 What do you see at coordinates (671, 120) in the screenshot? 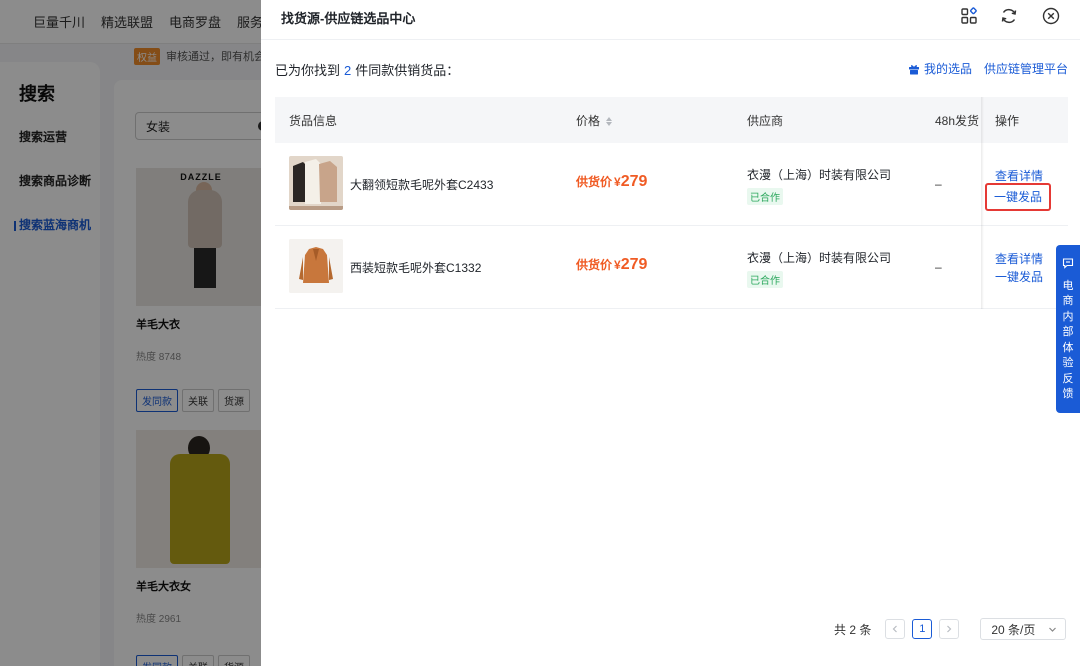
I see `table-header: 货品信息 价格 供应商 48h发货 操作` at bounding box center [671, 120].